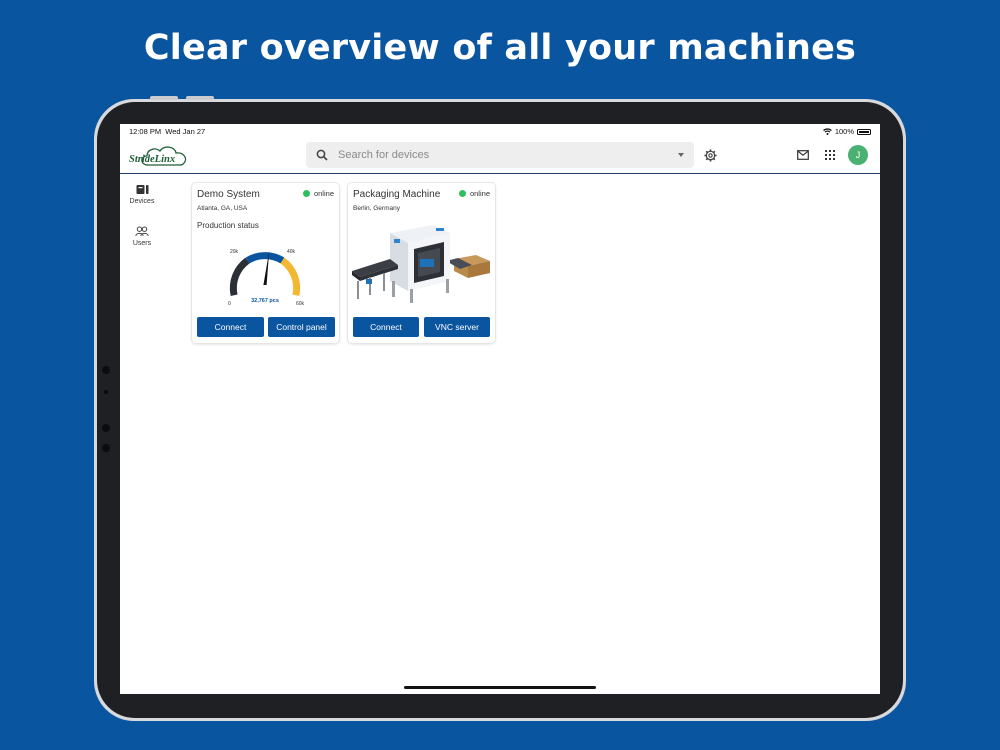  Describe the element at coordinates (290, 277) in the screenshot. I see `gauge-segment-high` at that location.